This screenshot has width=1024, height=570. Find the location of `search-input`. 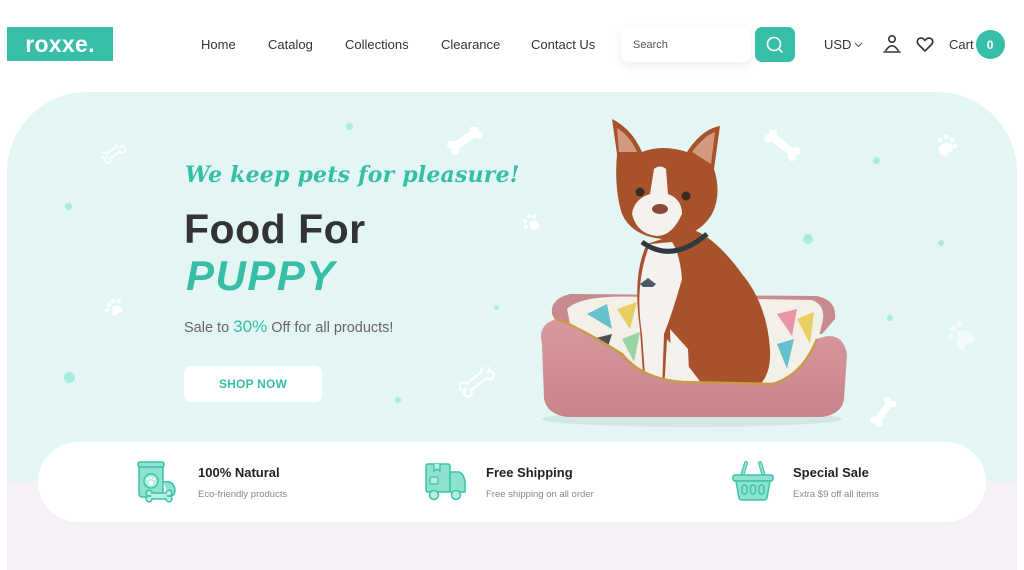

search-input is located at coordinates (686, 44).